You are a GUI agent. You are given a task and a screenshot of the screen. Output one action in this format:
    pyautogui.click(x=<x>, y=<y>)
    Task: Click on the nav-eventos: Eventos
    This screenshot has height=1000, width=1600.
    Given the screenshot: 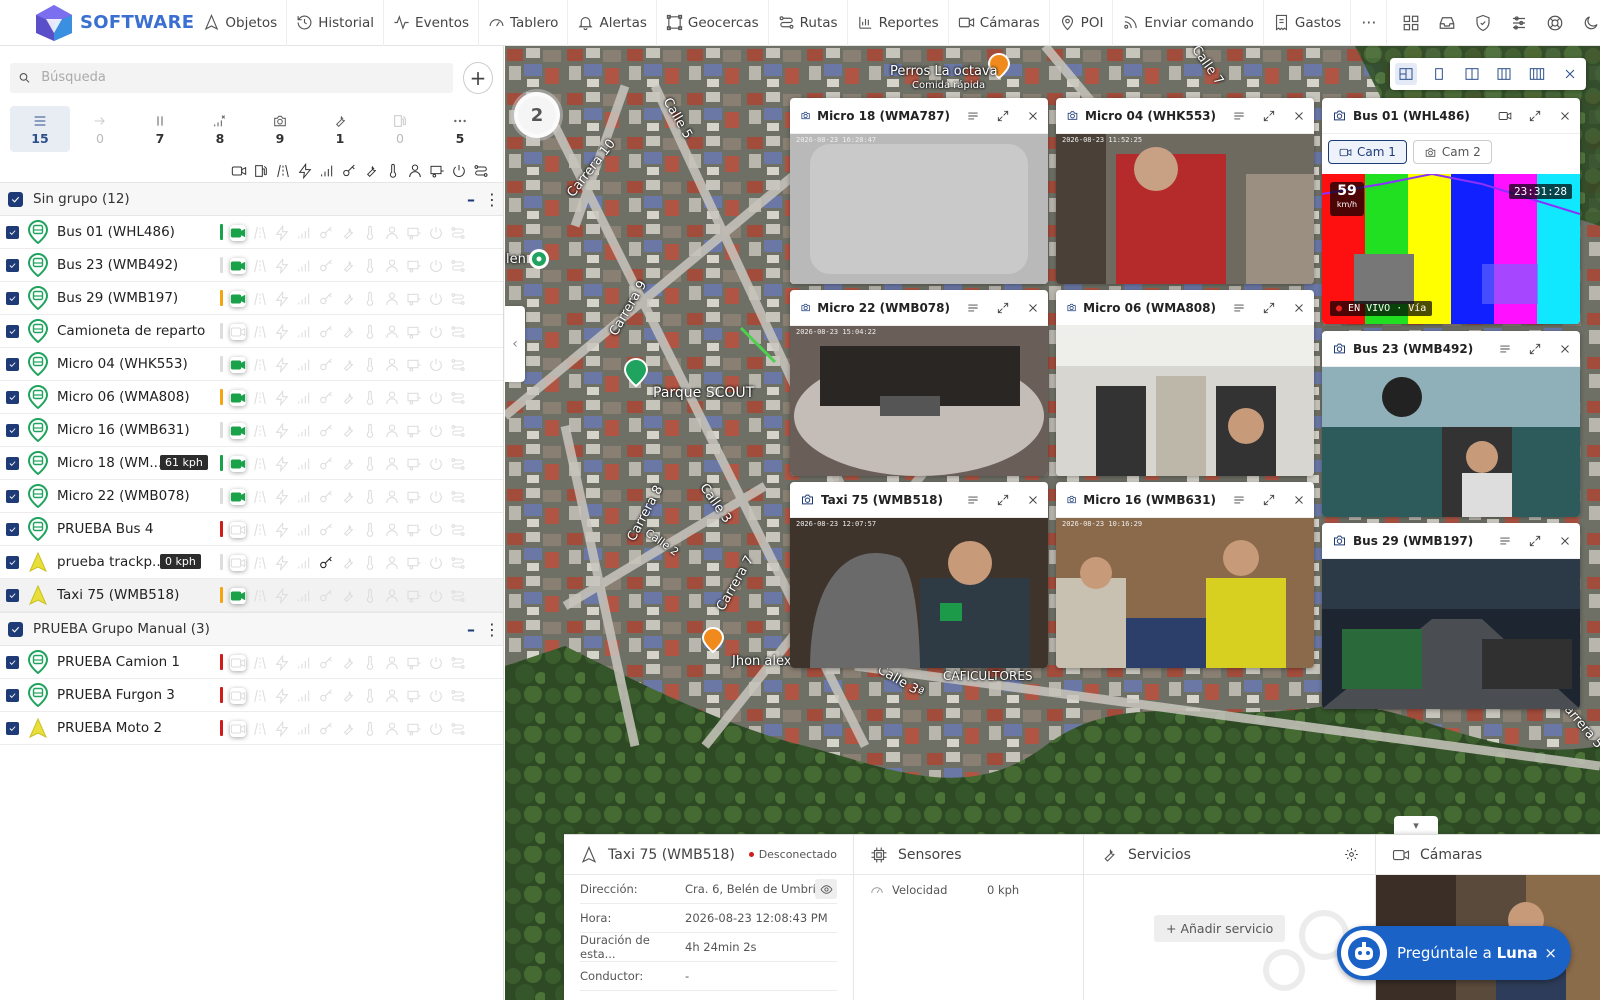 What is the action you would take?
    pyautogui.click(x=432, y=23)
    